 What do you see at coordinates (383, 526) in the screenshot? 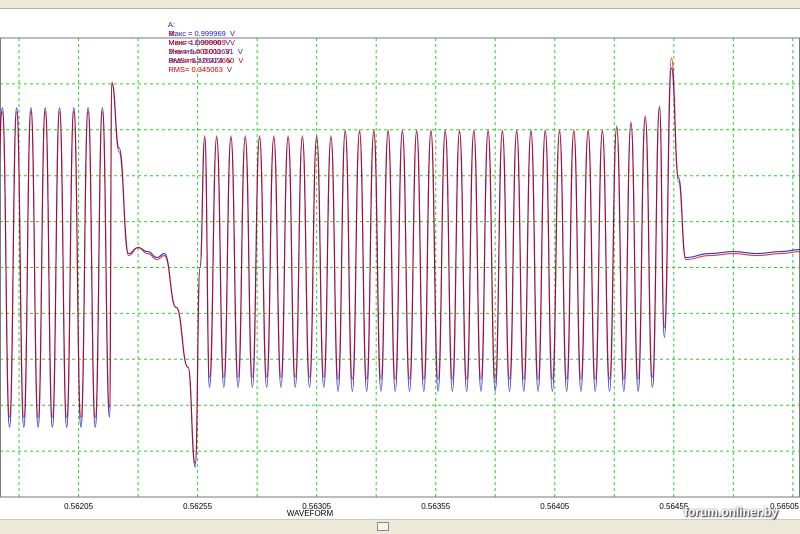
I see `scrollbar-thumb` at bounding box center [383, 526].